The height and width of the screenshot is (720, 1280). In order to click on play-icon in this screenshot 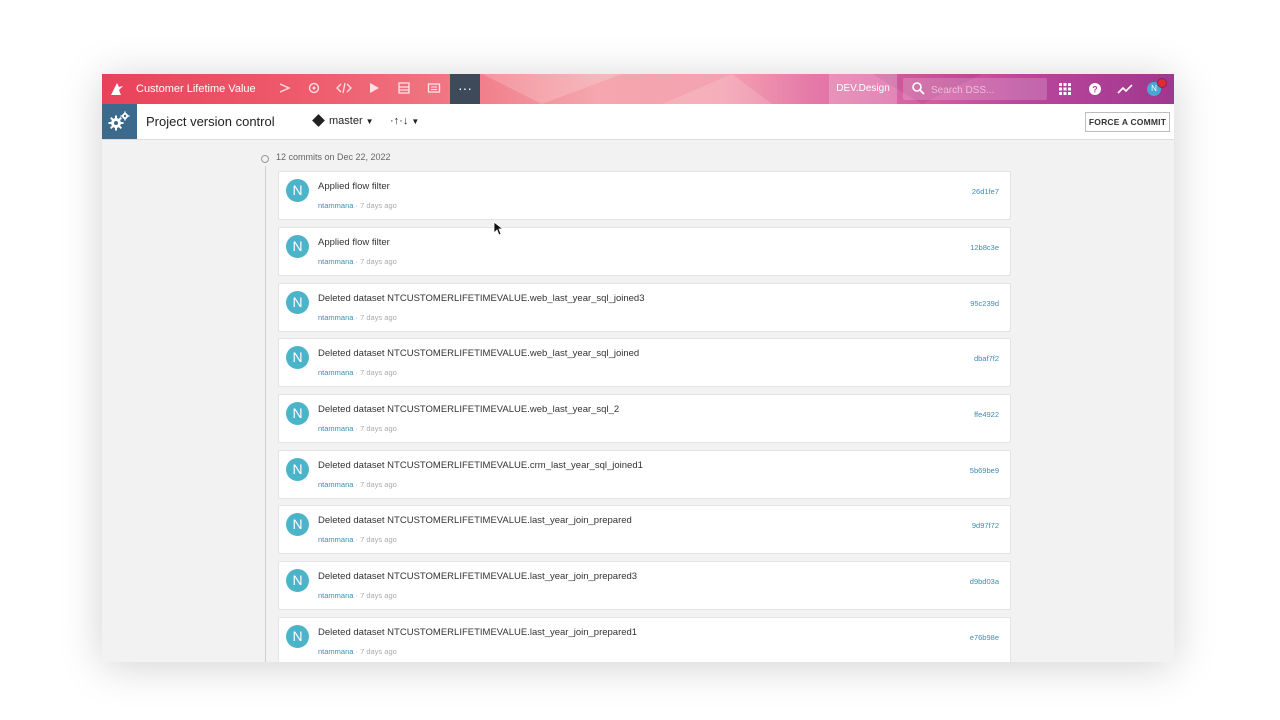, I will do `click(374, 89)`.